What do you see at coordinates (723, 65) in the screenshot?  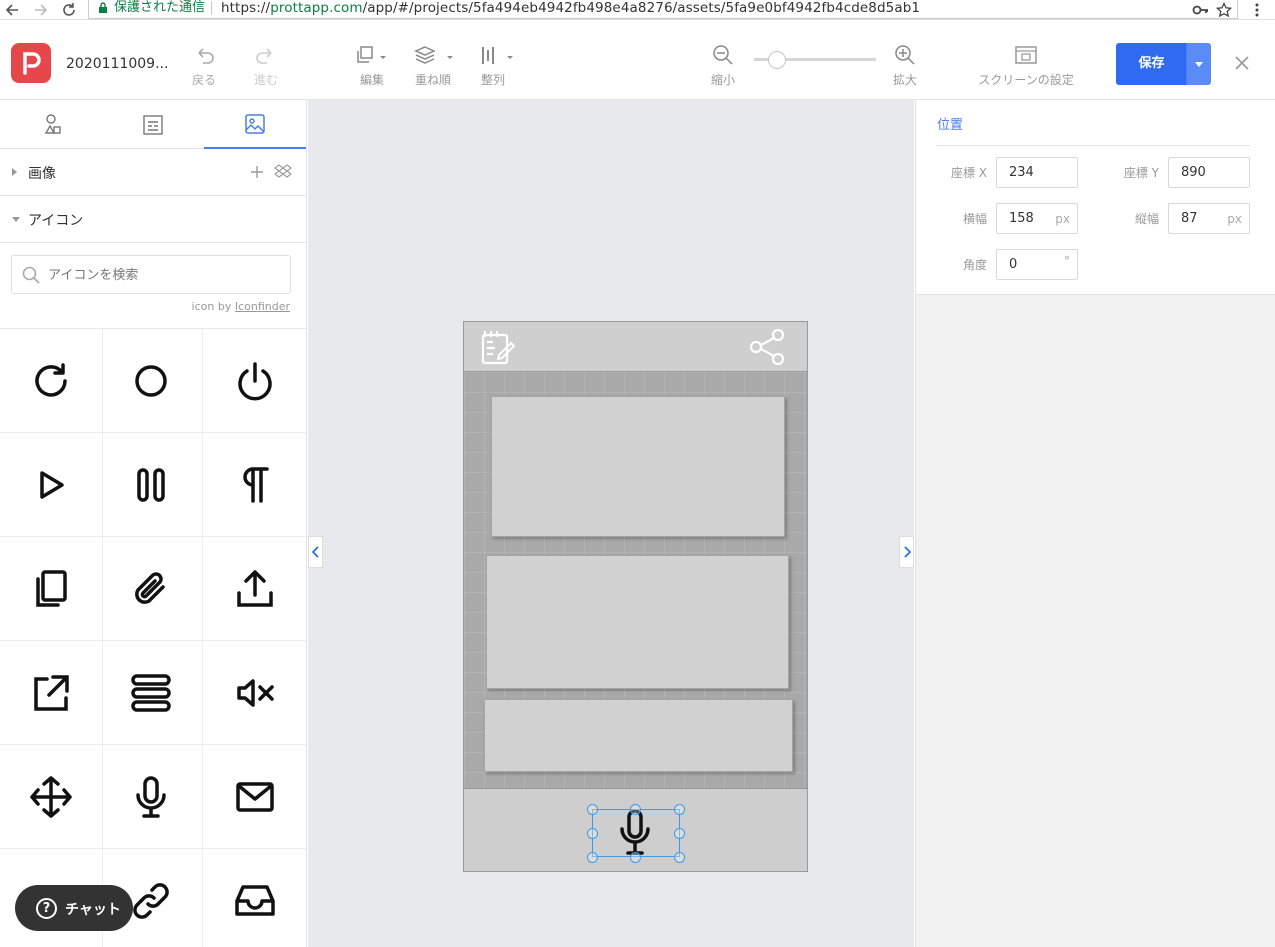 I see `zoom-out-button: 縮小` at bounding box center [723, 65].